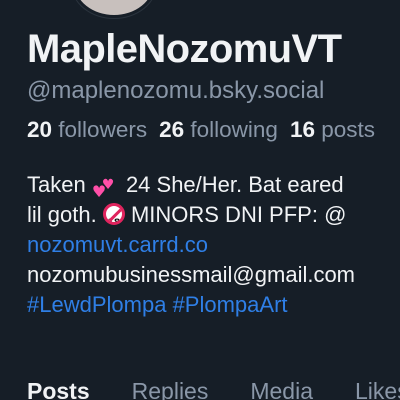 The image size is (400, 400). Describe the element at coordinates (184, 49) in the screenshot. I see `display-name: MapleNozomuVT` at that location.